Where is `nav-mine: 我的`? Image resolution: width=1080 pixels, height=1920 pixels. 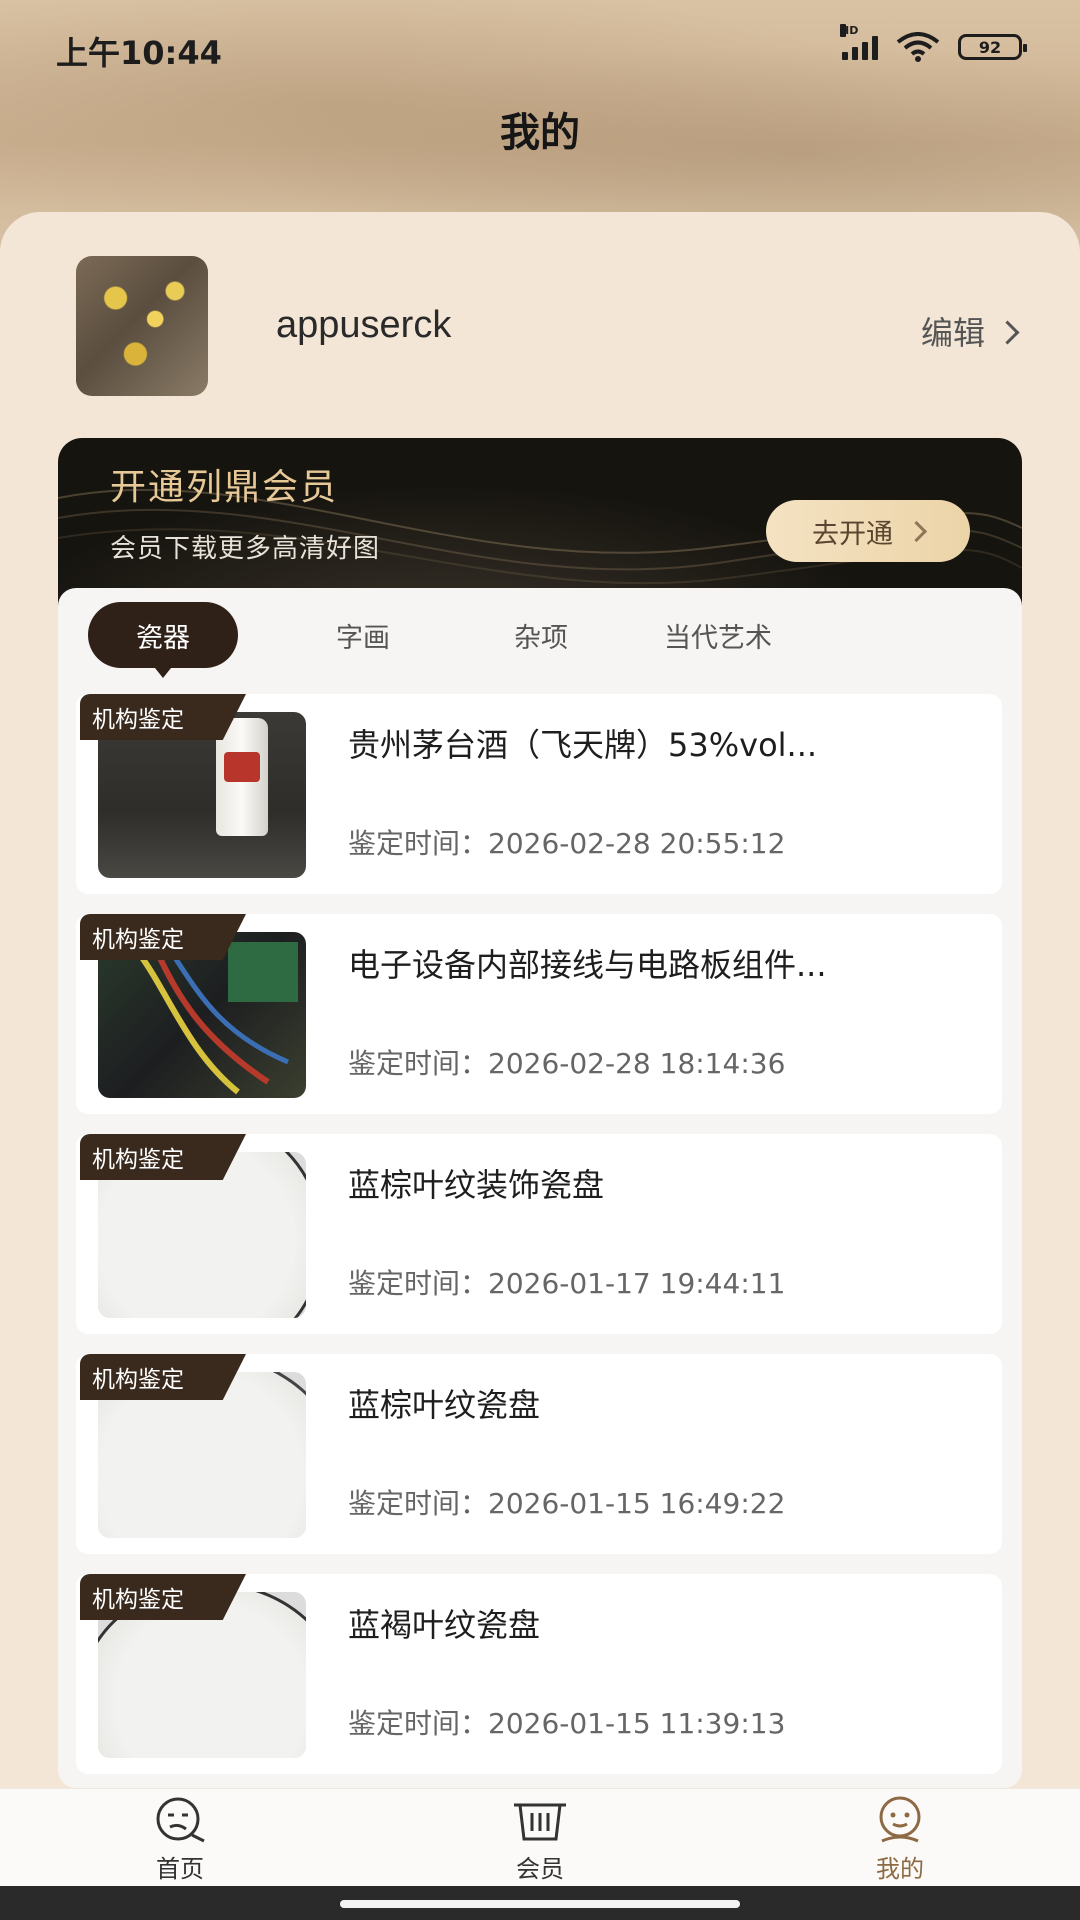
nav-mine: 我的 is located at coordinates (900, 1839).